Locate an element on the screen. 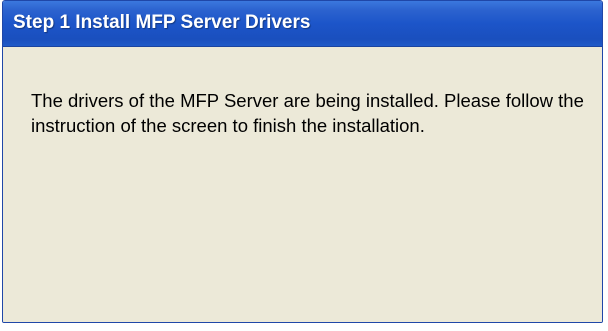 The image size is (608, 331). step-title-bar: Step 1 Install MFP Server Drivers is located at coordinates (302, 24).